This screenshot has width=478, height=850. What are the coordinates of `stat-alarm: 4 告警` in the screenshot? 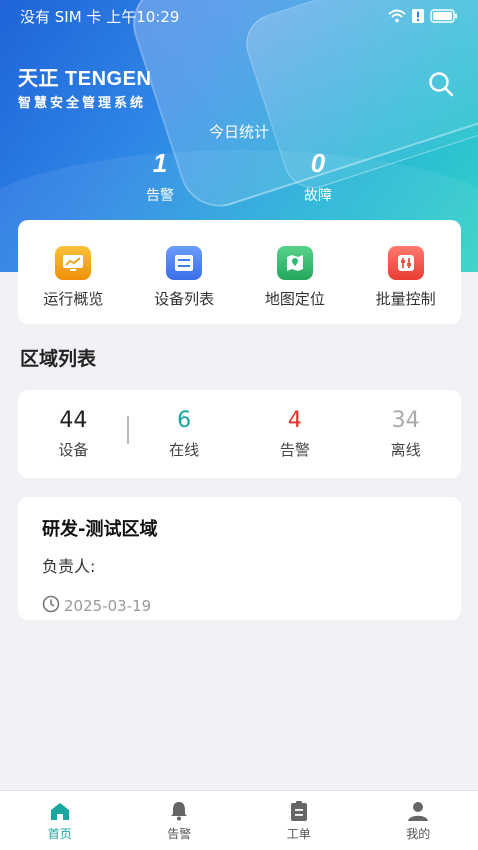 It's located at (295, 434).